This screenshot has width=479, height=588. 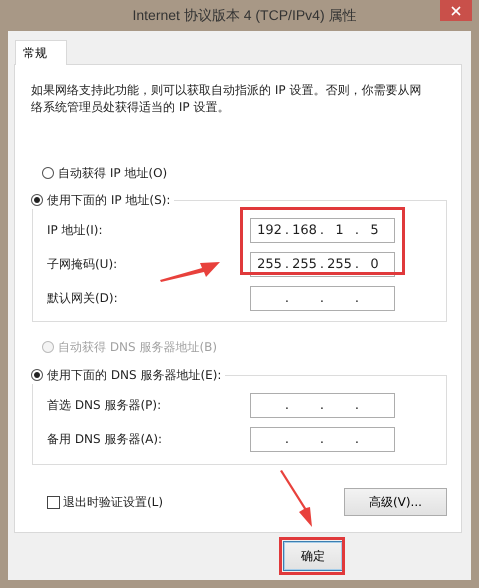 What do you see at coordinates (105, 439) in the screenshot?
I see `field-label: 备用 DNS 服务器(A):` at bounding box center [105, 439].